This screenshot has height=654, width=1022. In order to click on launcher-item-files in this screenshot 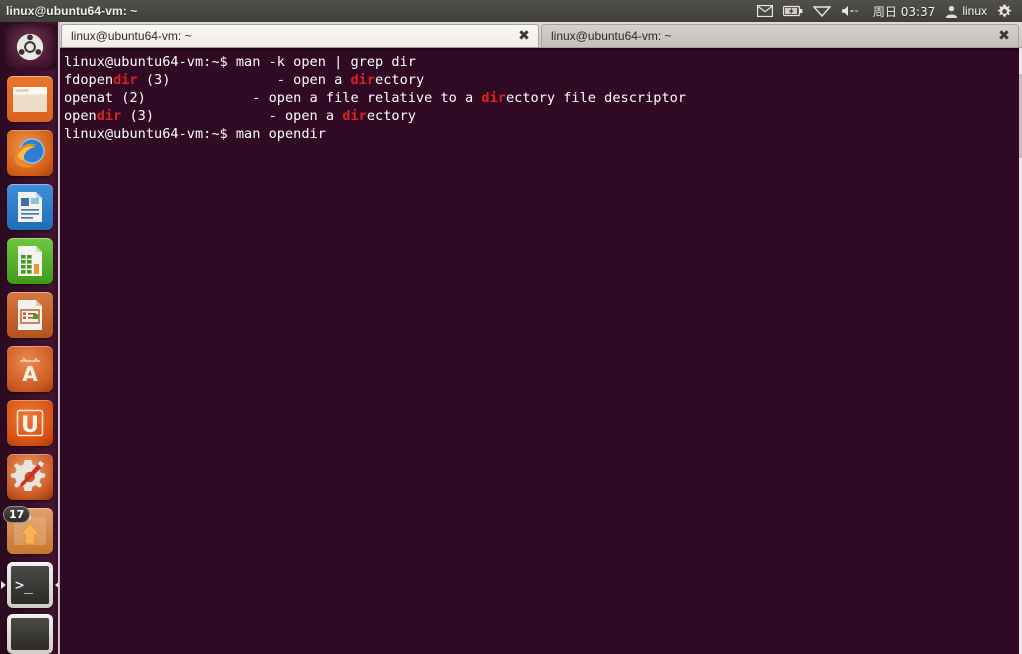, I will do `click(30, 99)`.